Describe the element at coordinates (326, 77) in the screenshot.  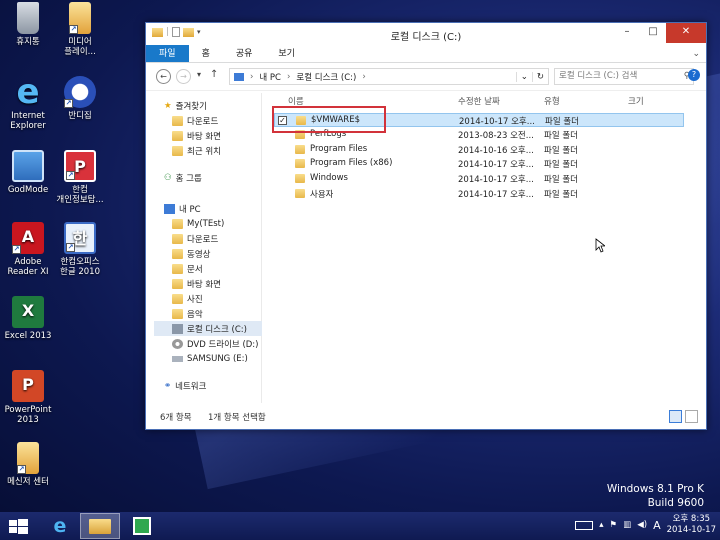
I see `breadcrumb-local-disk: 로컬 디스크 (C:)` at that location.